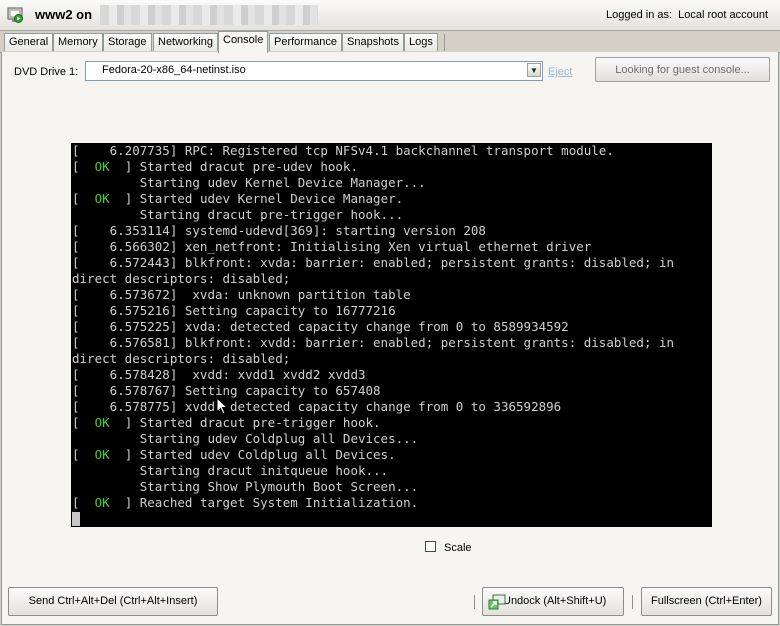 This screenshot has width=780, height=626. What do you see at coordinates (15, 15) in the screenshot?
I see `vm-running-icon` at bounding box center [15, 15].